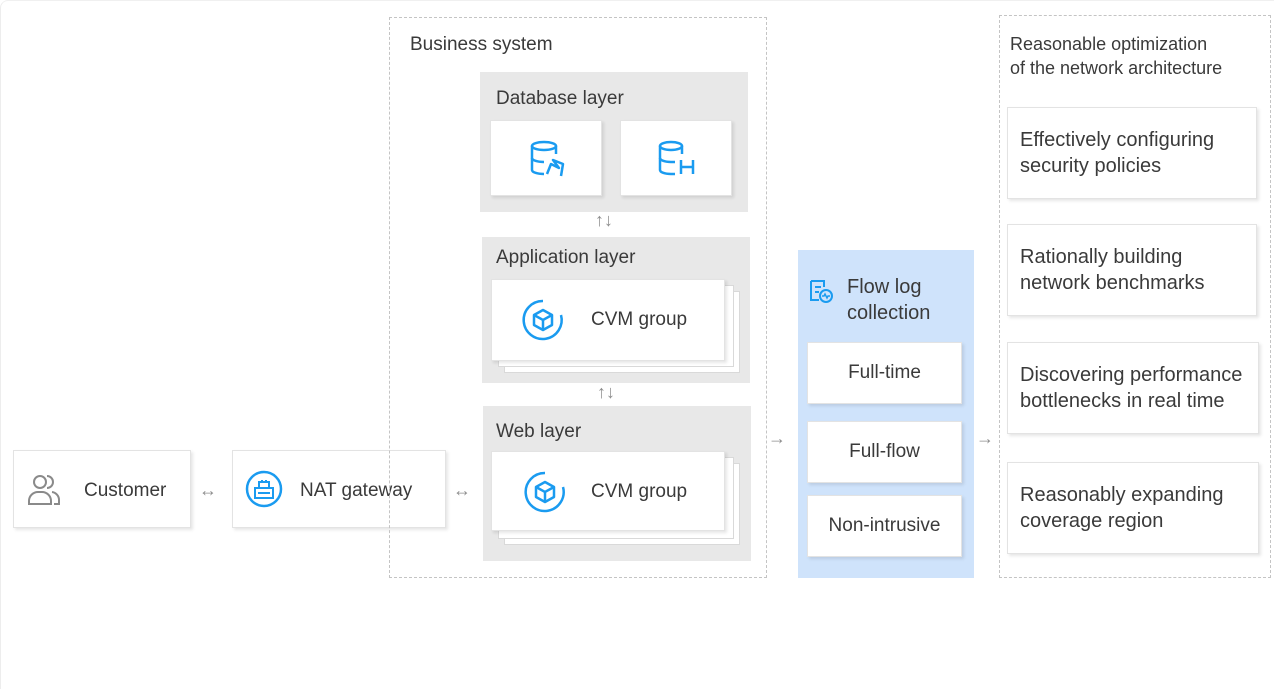 The width and height of the screenshot is (1274, 689). Describe the element at coordinates (1122, 401) in the screenshot. I see `optimization-item-line2: bottlenecks in real time` at that location.